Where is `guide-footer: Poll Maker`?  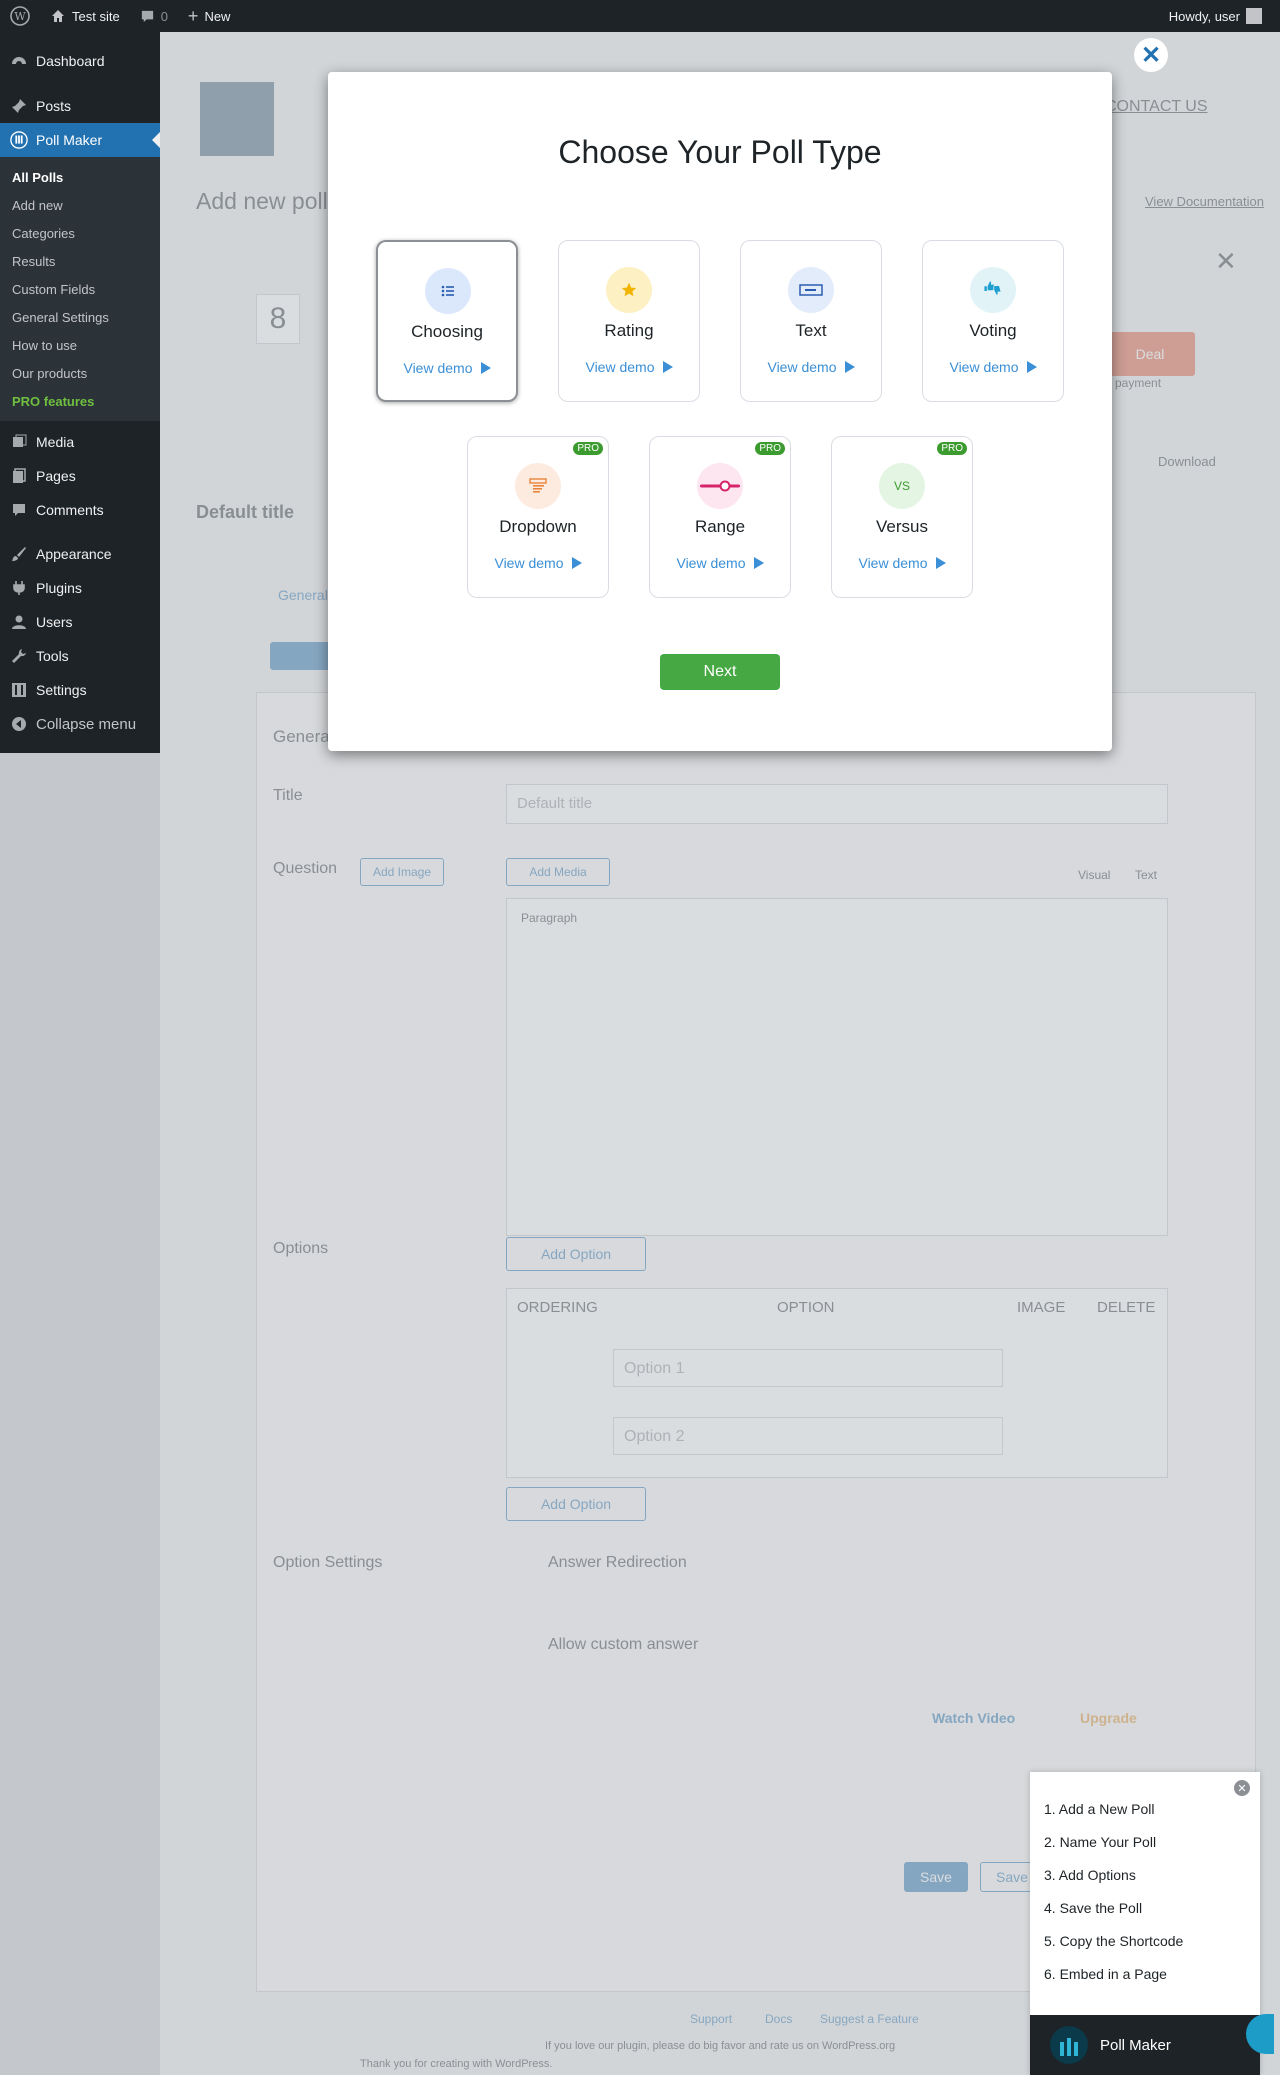 guide-footer: Poll Maker is located at coordinates (1145, 2045).